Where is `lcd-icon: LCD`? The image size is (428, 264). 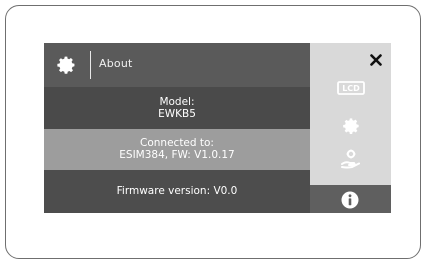 lcd-icon: LCD is located at coordinates (350, 88).